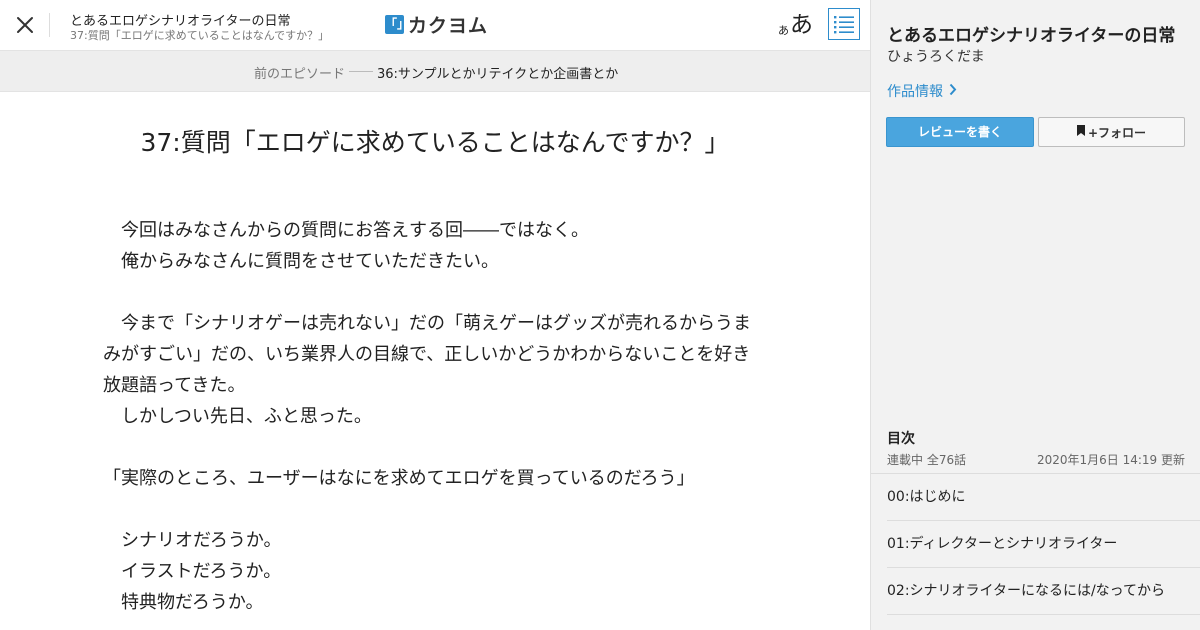 The width and height of the screenshot is (1200, 630). I want to click on previous-episode-link: 36:サンプルとかリテイクとか企画書とか, so click(497, 72).